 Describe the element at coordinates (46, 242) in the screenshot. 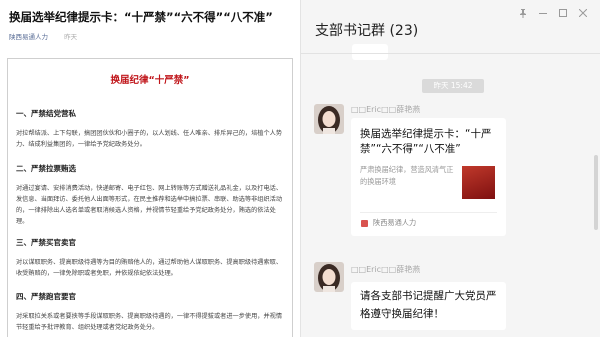

I see `section-heading: 三、严禁买官卖官` at that location.